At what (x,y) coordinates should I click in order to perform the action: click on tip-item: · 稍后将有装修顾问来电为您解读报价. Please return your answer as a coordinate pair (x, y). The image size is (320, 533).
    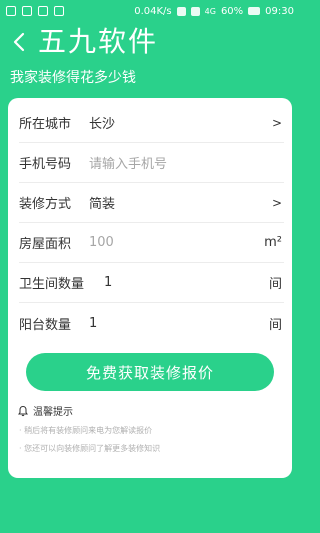
    Looking at the image, I should click on (86, 430).